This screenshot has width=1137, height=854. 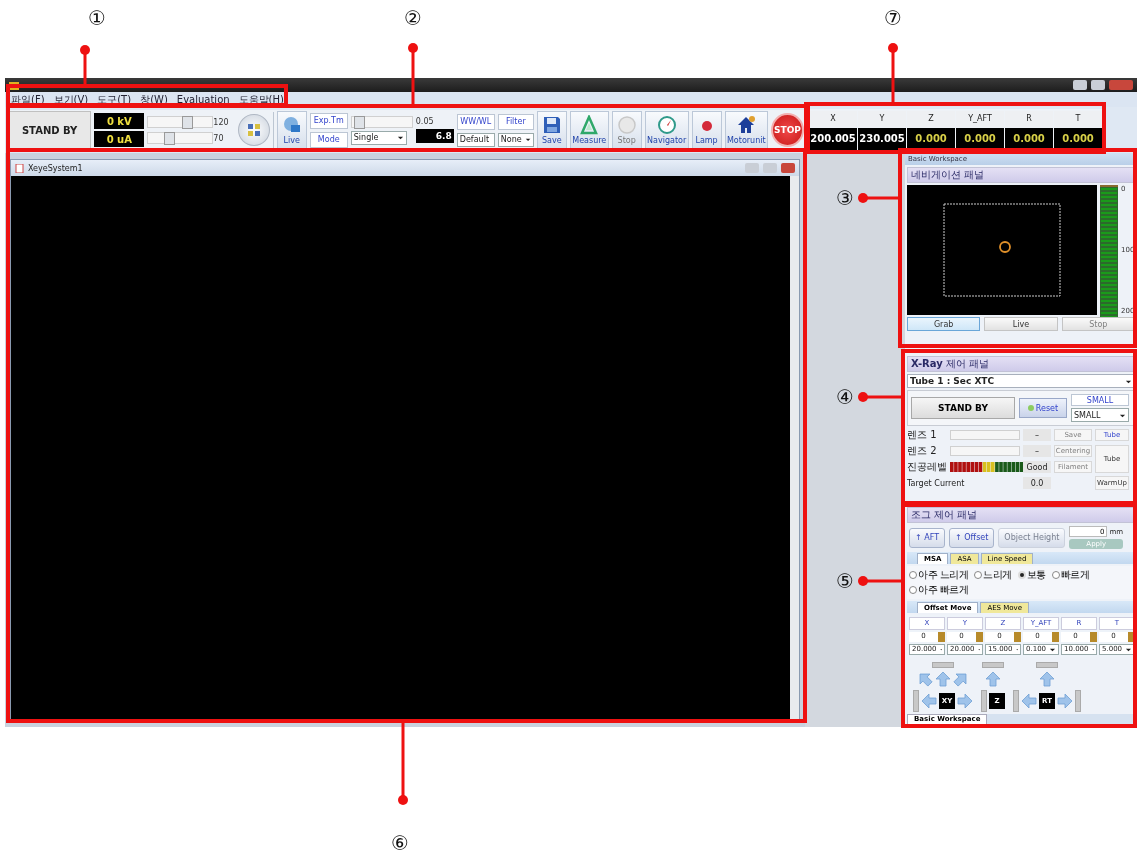 What do you see at coordinates (1100, 400) in the screenshot?
I see `size-button: SMALL` at bounding box center [1100, 400].